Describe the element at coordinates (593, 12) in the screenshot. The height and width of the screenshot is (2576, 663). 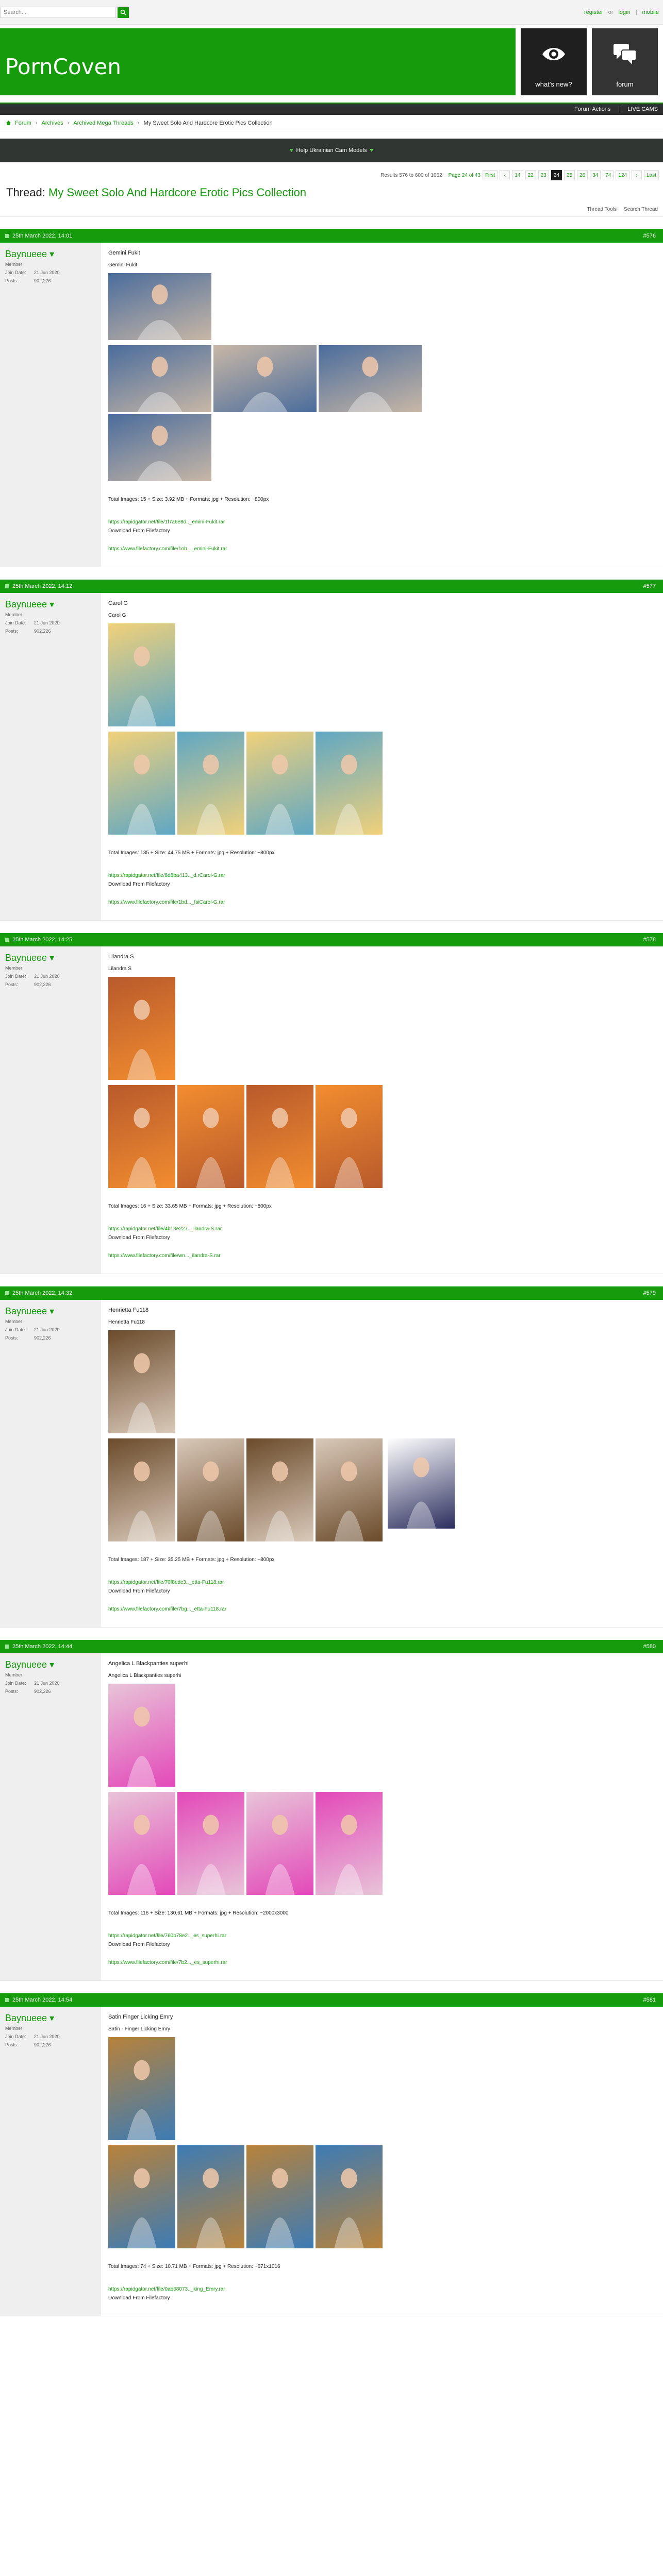
I see `register-link: register` at that location.